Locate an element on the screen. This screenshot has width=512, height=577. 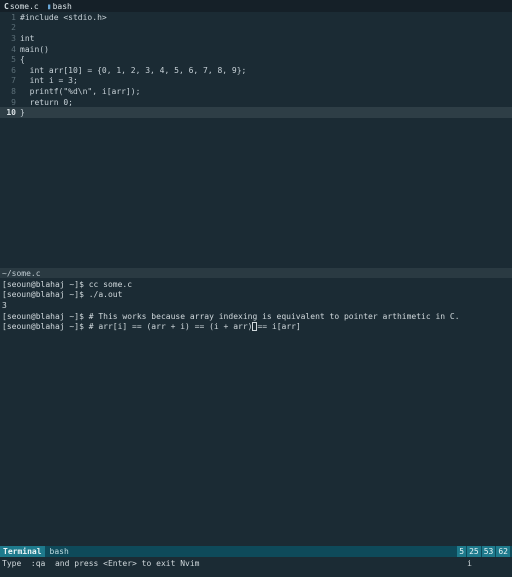
line-number: 3 is located at coordinates (13, 38).